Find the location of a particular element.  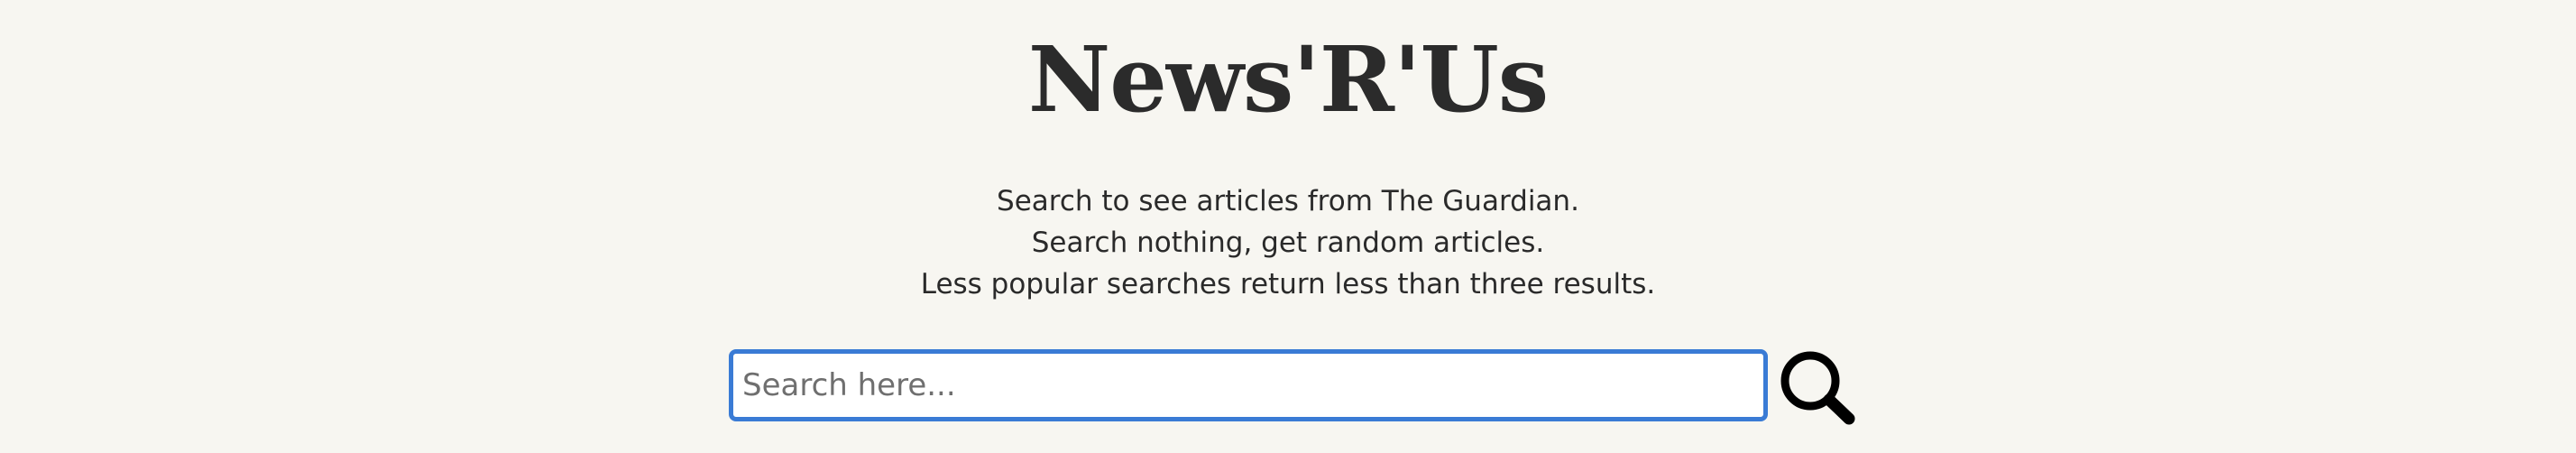

search-icon is located at coordinates (1817, 388).